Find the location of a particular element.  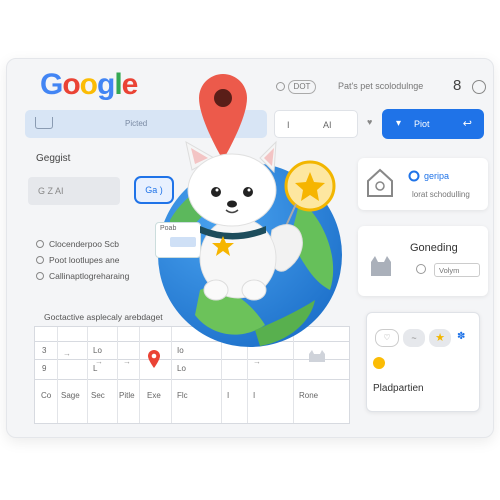

logo-letter: g is located at coordinates (106, 84).